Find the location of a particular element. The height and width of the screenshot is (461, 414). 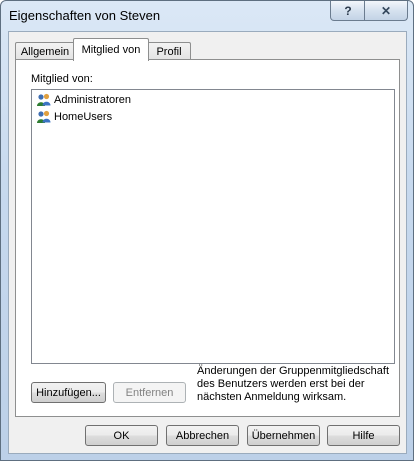

note-line: nächsten Anmeldung wirksam. is located at coordinates (272, 397).